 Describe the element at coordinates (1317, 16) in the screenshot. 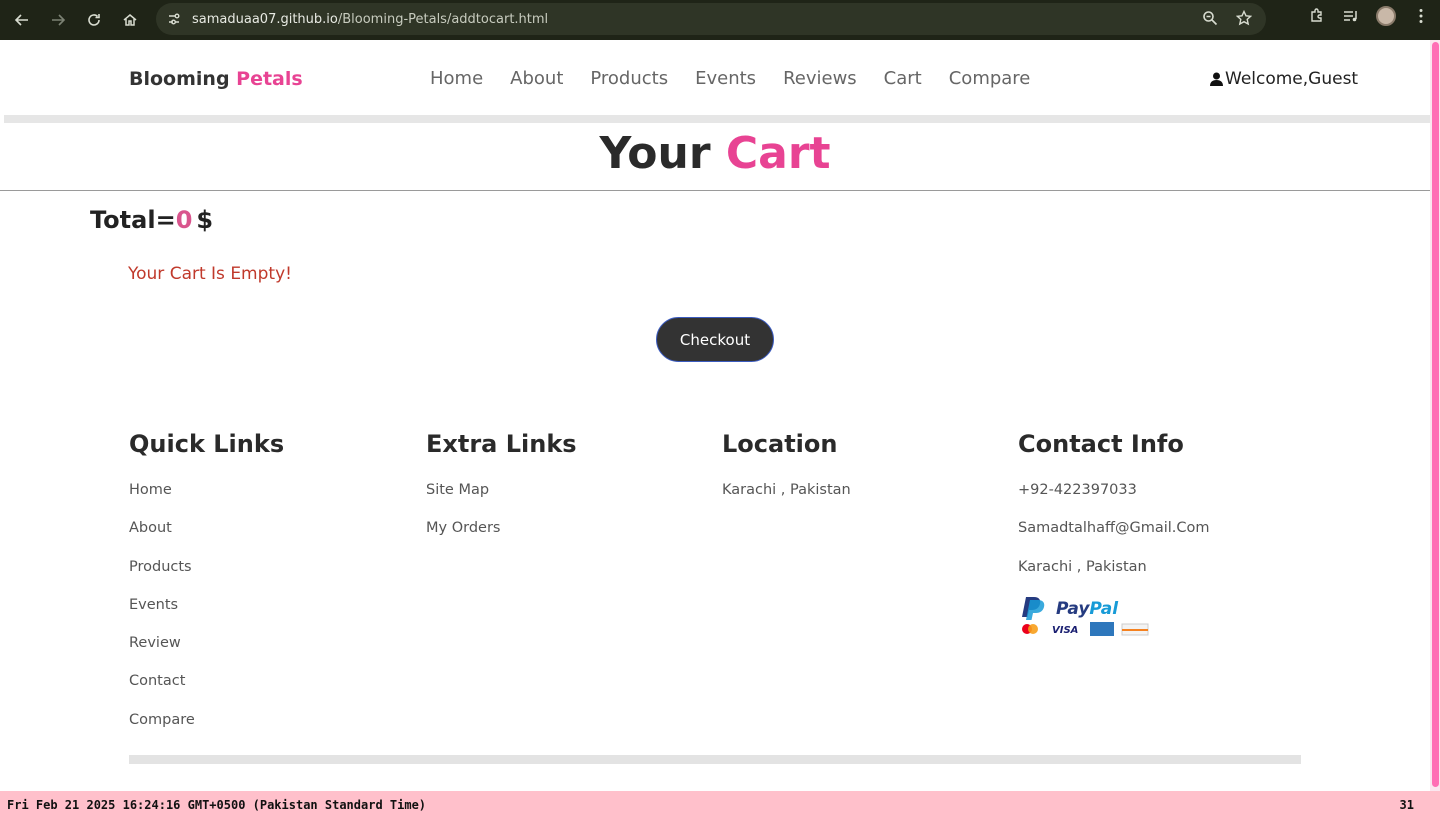

I see `extensions-icon` at that location.